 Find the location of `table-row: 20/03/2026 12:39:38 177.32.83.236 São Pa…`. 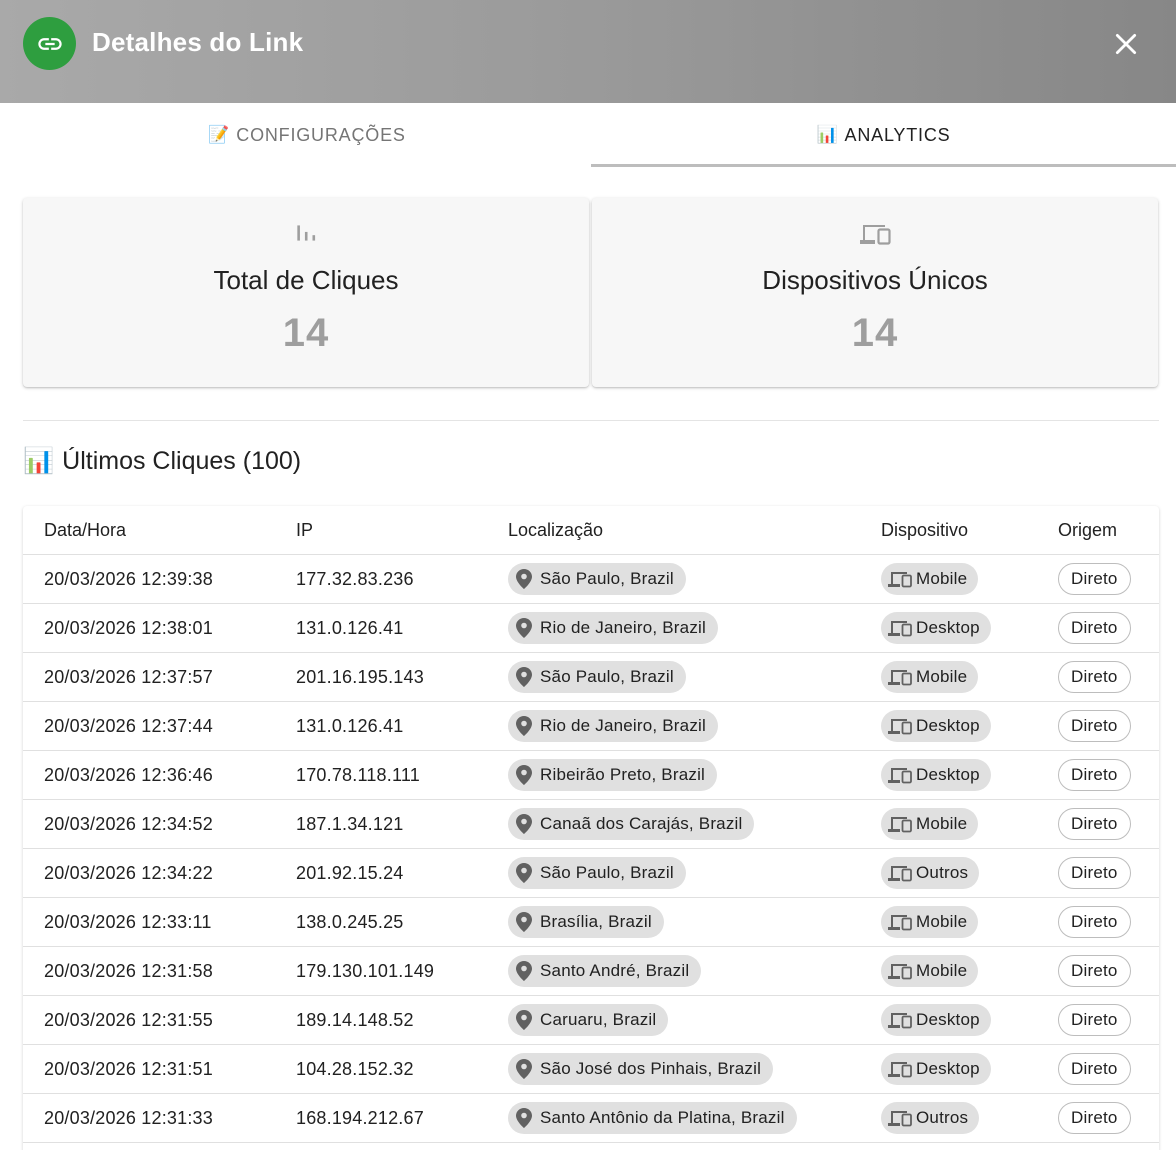

table-row: 20/03/2026 12:39:38 177.32.83.236 São Pa… is located at coordinates (591, 579).